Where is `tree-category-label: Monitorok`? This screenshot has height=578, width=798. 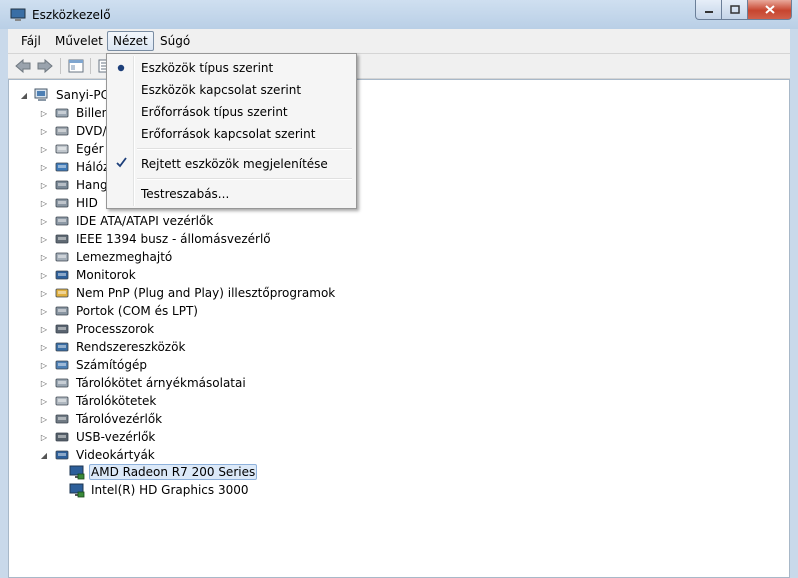 tree-category-label: Monitorok is located at coordinates (106, 275).